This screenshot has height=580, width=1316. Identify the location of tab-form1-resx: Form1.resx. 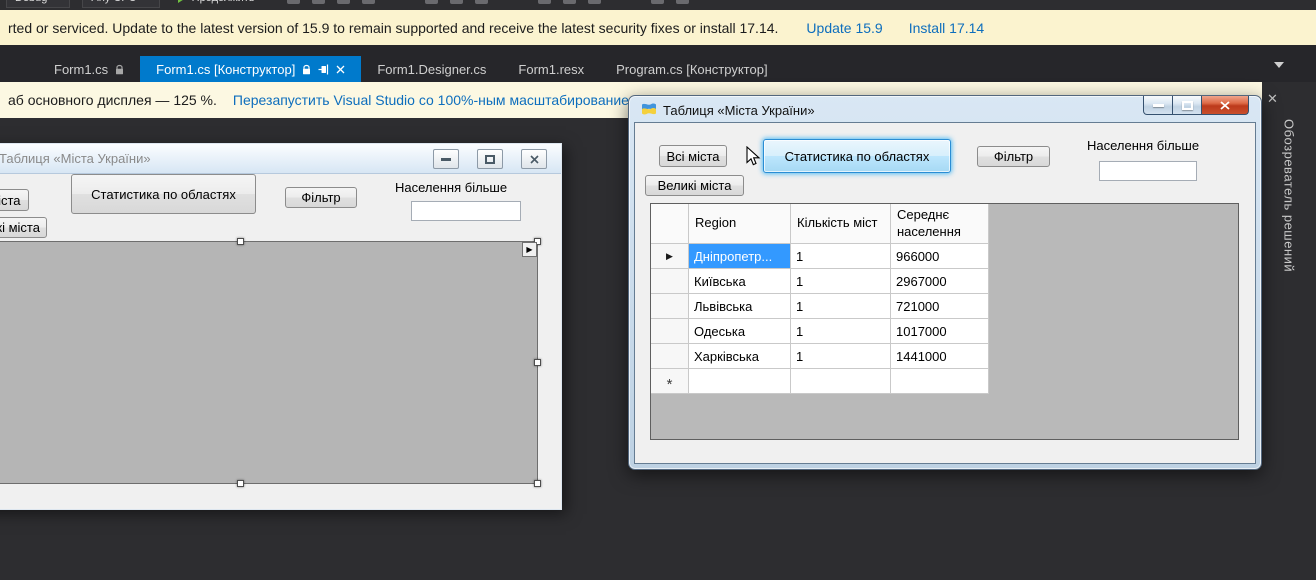
(551, 69).